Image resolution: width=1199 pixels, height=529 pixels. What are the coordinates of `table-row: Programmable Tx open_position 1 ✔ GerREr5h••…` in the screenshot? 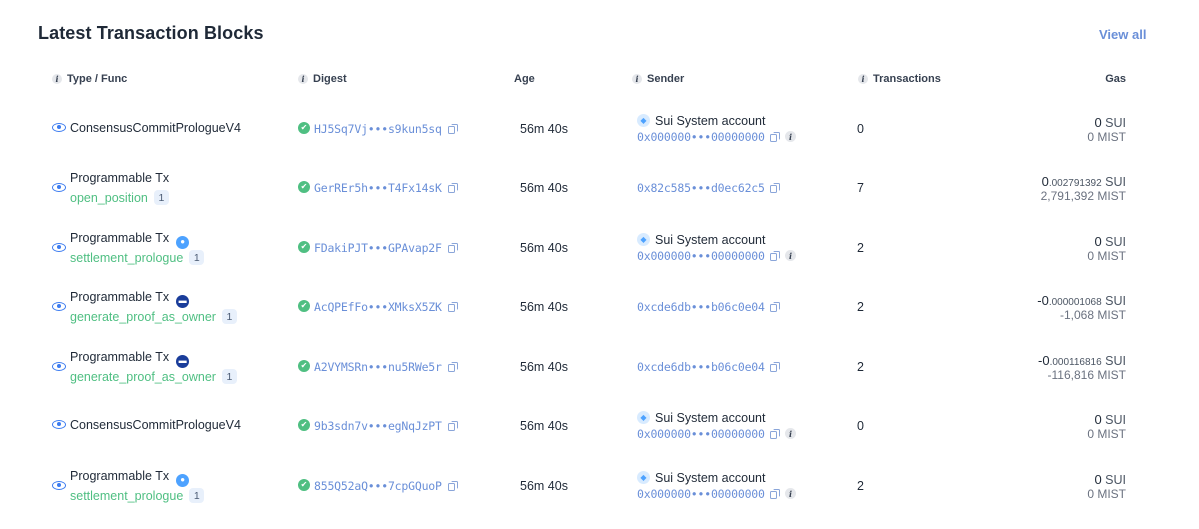 It's located at (599, 187).